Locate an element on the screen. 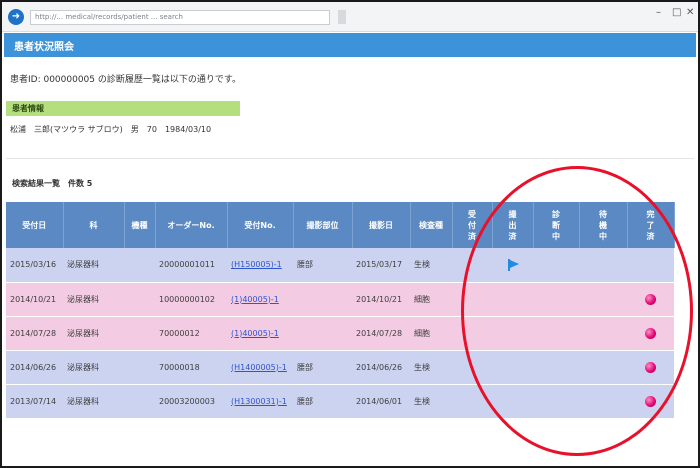 Image resolution: width=700 pixels, height=468 pixels. cell-recv: (H1300031)-1 is located at coordinates (260, 401).